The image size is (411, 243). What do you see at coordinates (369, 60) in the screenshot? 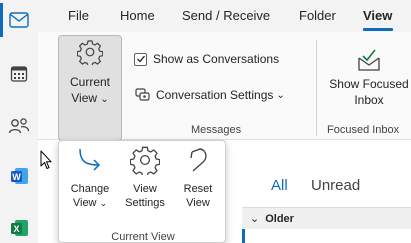
I see `focused-inbox-icon` at bounding box center [369, 60].